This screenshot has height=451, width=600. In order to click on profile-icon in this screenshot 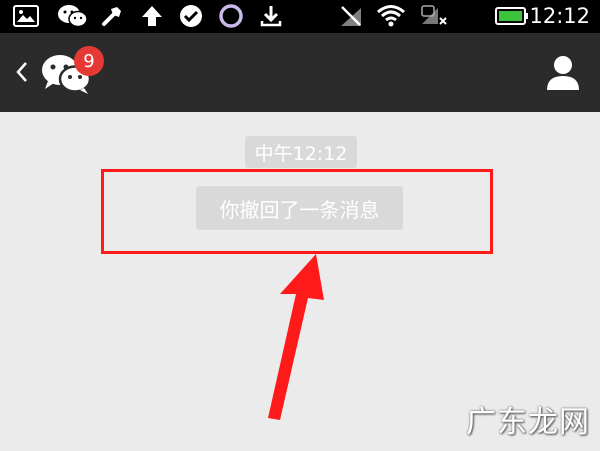, I will do `click(563, 73)`.